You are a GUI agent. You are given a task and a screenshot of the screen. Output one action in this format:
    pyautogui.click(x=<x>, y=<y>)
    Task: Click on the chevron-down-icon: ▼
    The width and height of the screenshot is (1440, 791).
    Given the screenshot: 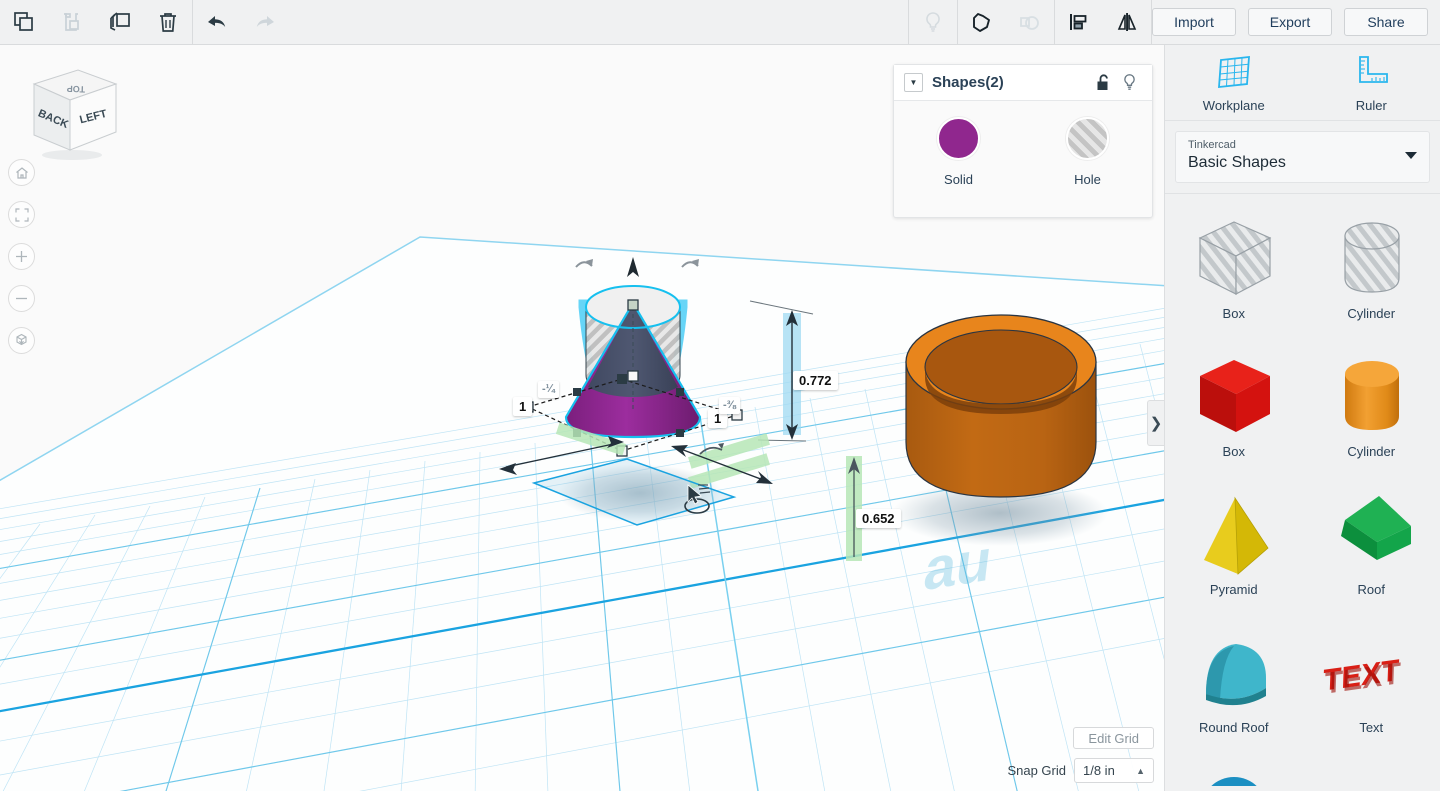 What is the action you would take?
    pyautogui.click(x=913, y=82)
    